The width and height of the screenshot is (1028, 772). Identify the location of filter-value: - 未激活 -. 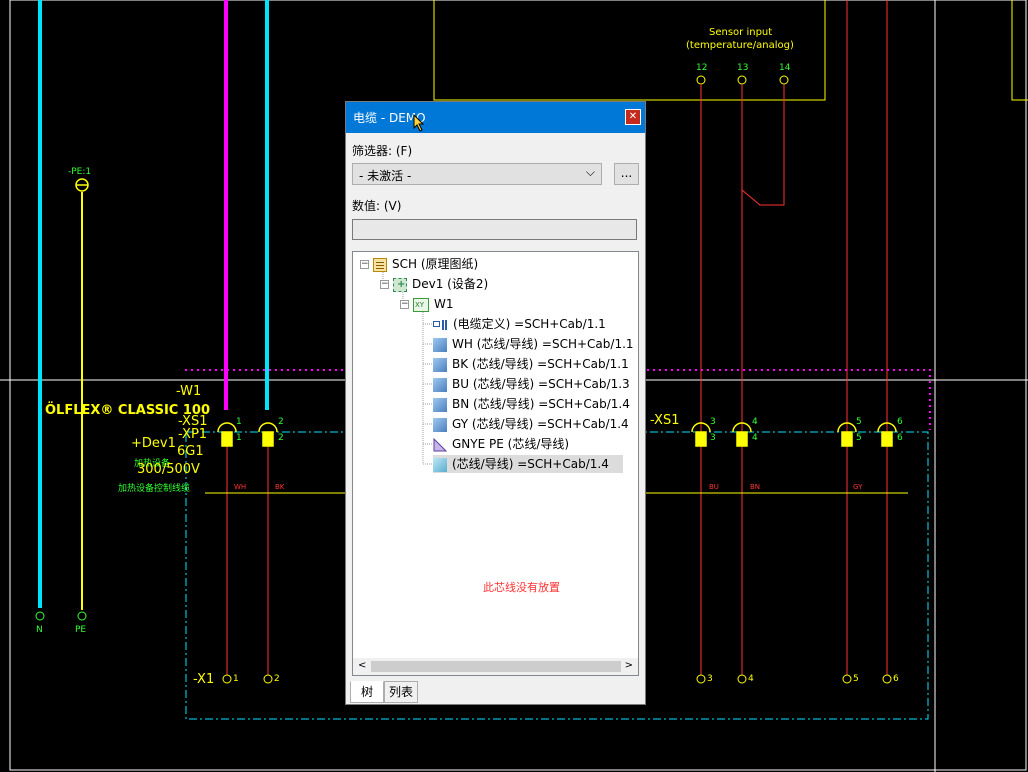
(385, 176).